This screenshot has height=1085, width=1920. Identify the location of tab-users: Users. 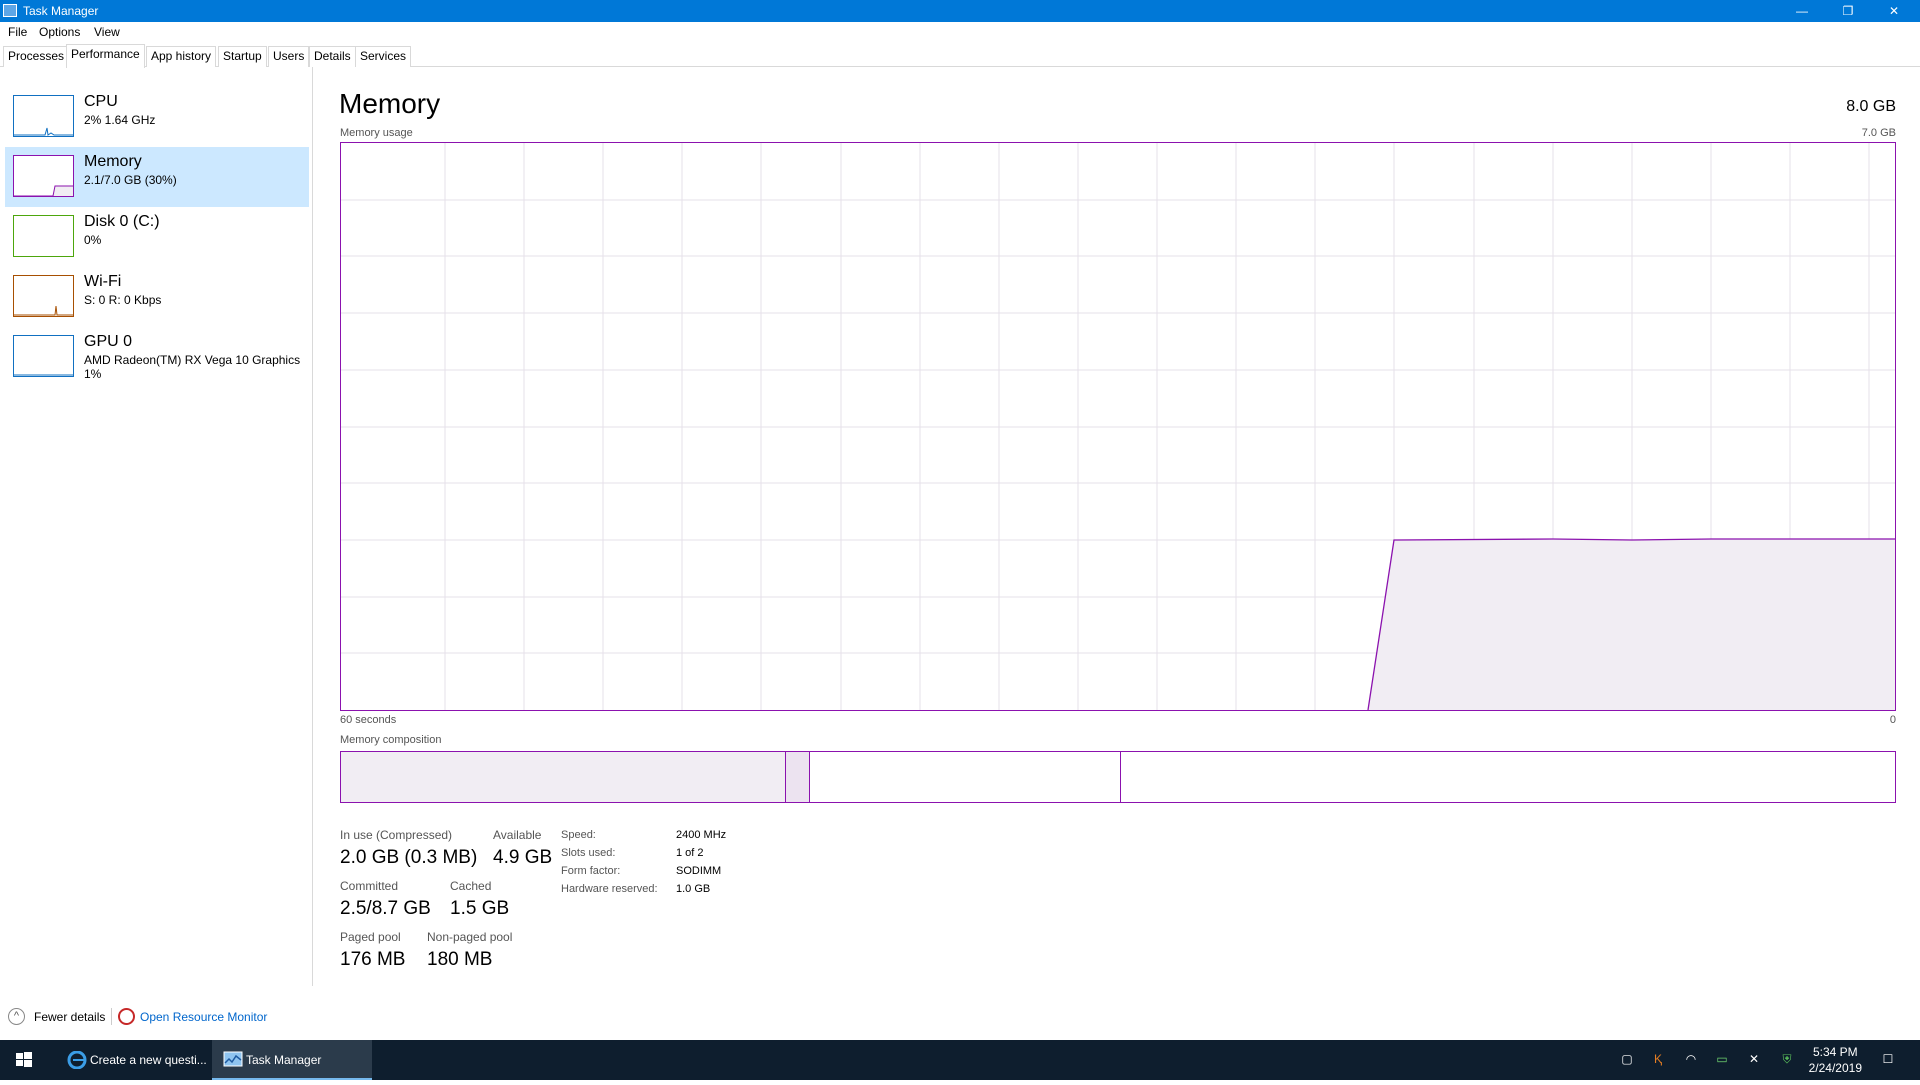
(289, 56).